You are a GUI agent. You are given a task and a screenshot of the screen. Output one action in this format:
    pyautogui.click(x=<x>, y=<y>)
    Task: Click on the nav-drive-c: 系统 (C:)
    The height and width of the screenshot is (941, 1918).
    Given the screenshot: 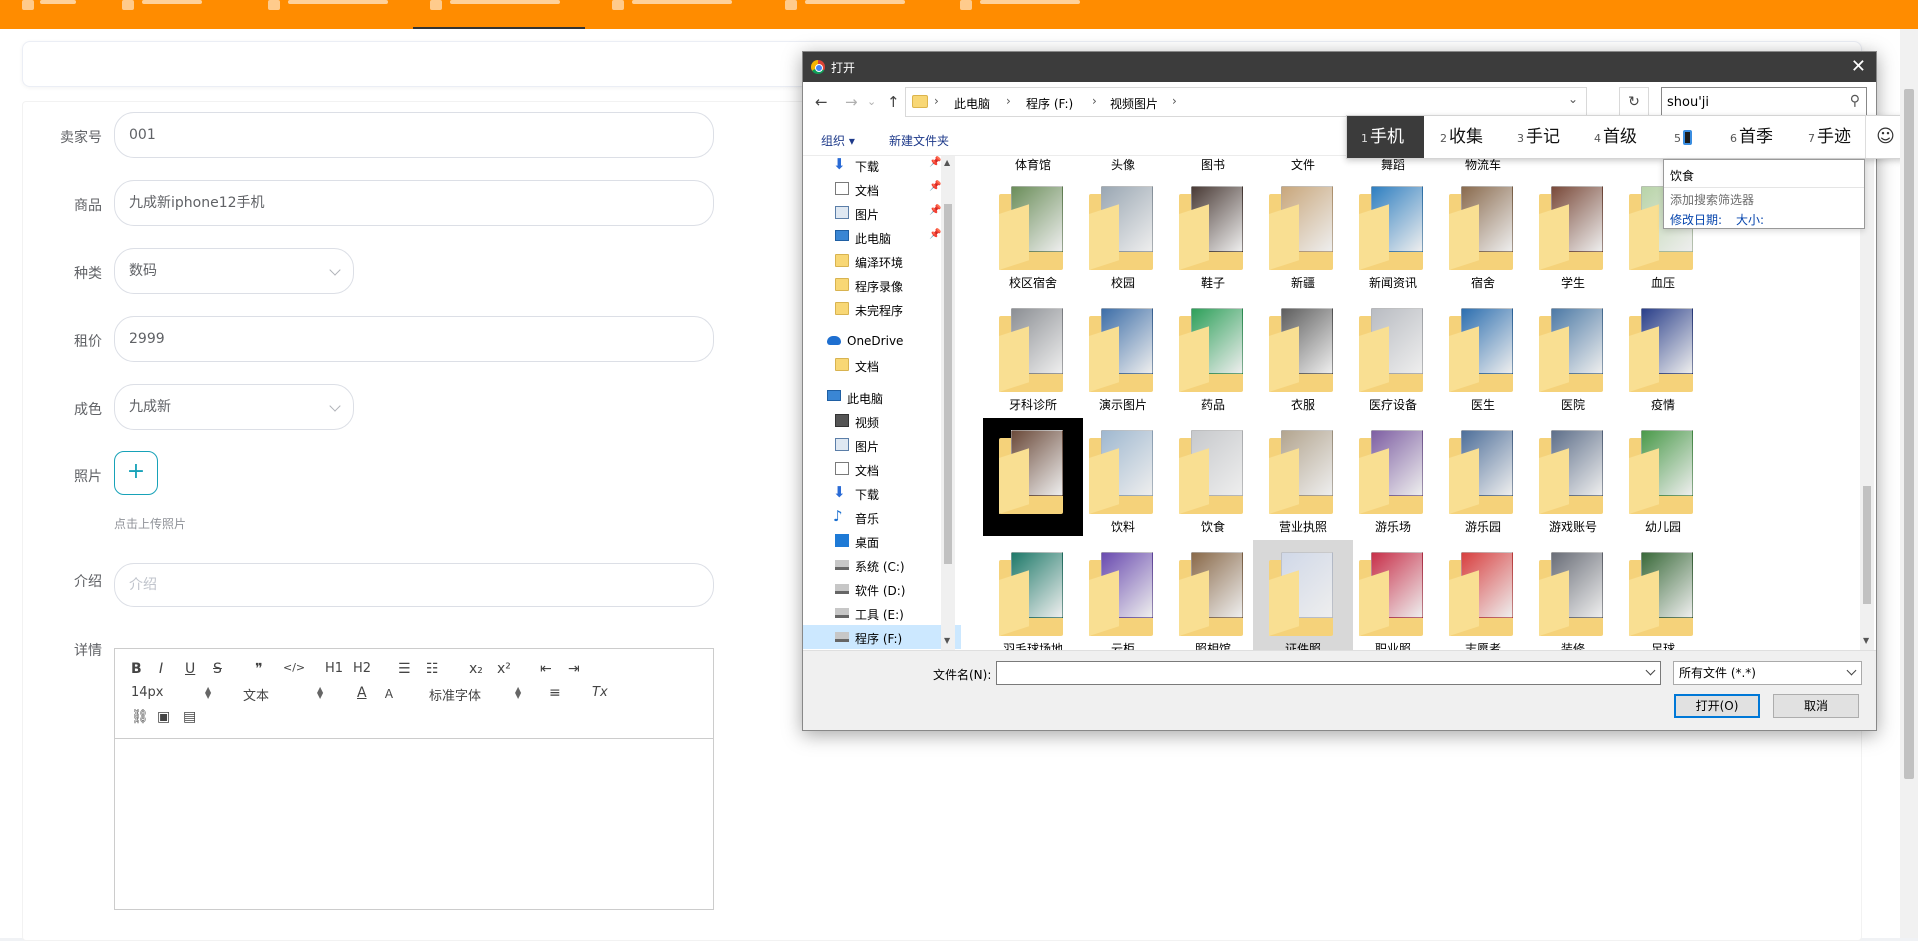 What is the action you would take?
    pyautogui.click(x=882, y=565)
    